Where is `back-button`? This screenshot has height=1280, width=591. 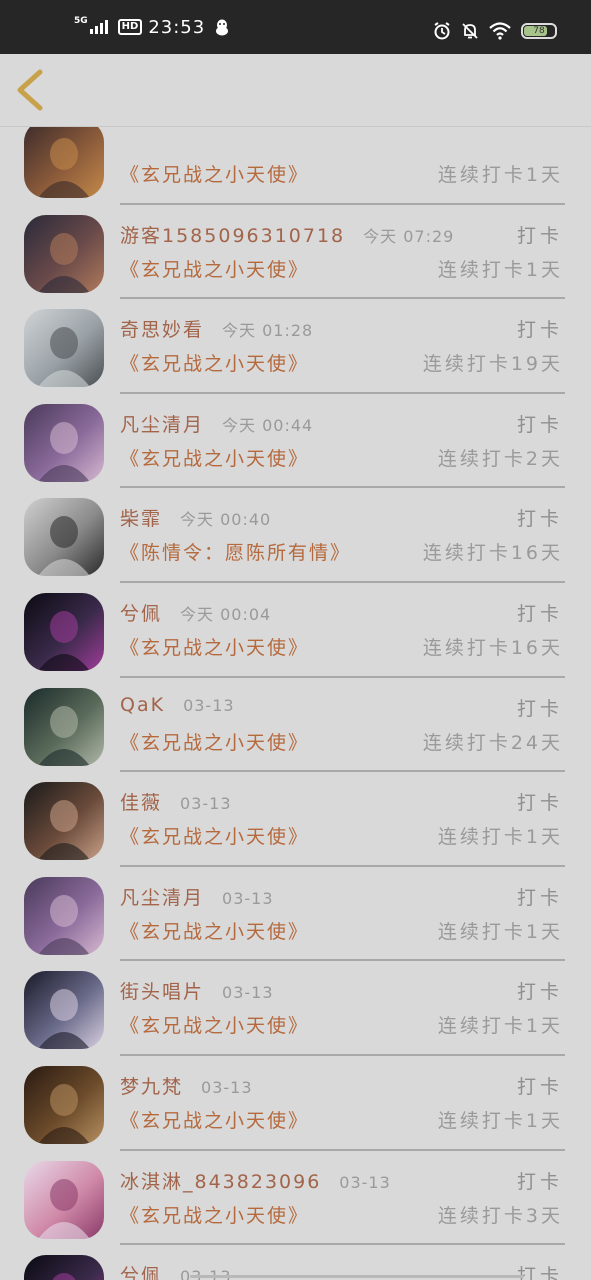
back-button is located at coordinates (32, 90).